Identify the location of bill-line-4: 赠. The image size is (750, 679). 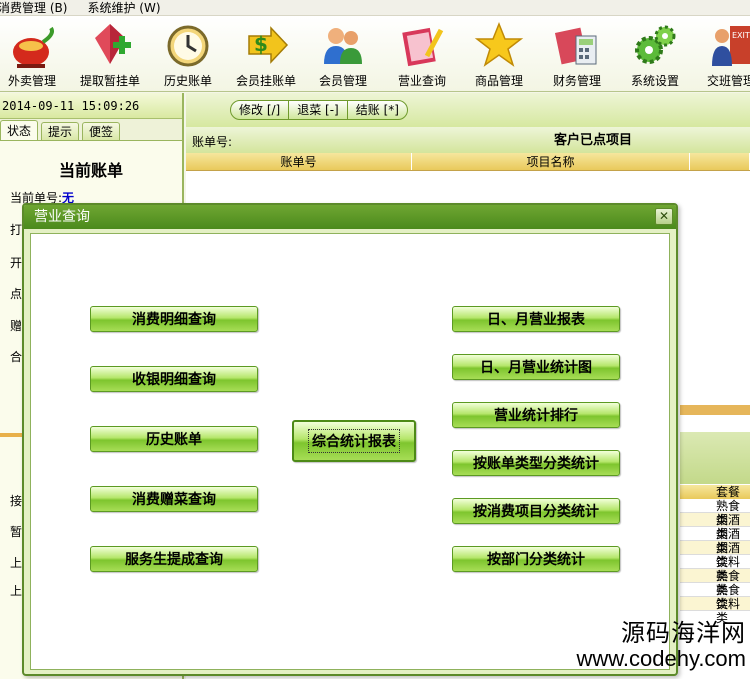
(16, 326).